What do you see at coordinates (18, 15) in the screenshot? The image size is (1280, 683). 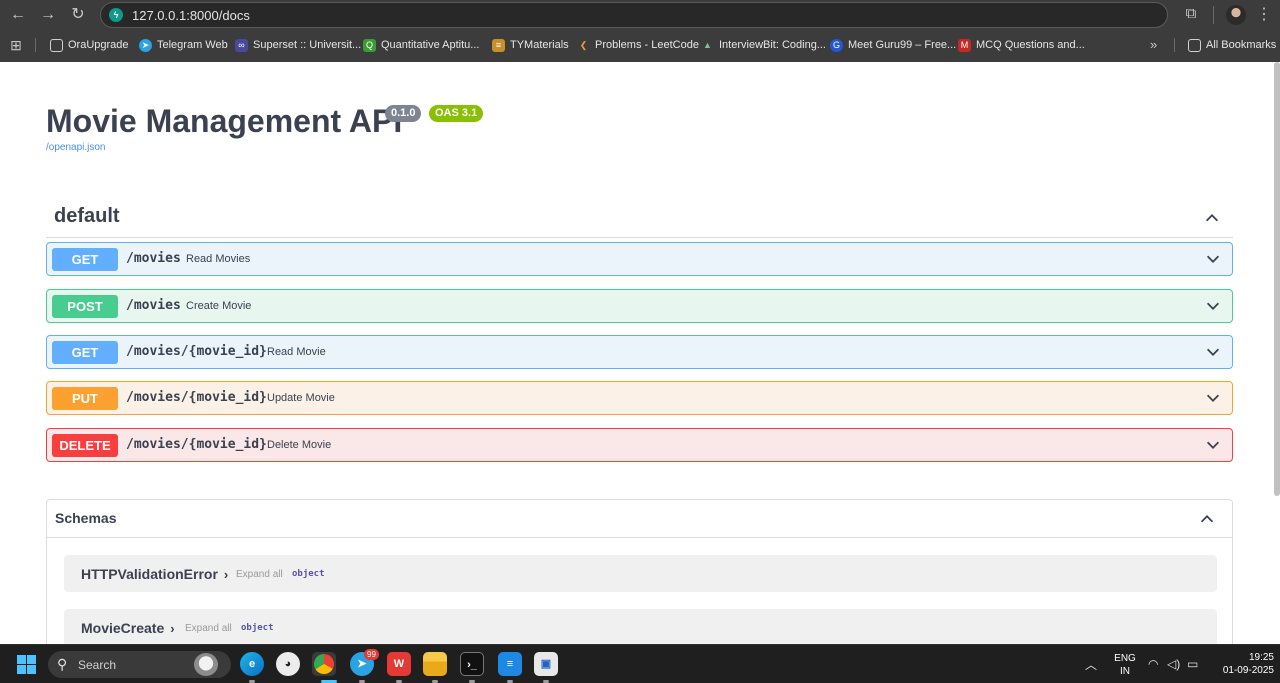 I see `back-arrow-icon: ←` at bounding box center [18, 15].